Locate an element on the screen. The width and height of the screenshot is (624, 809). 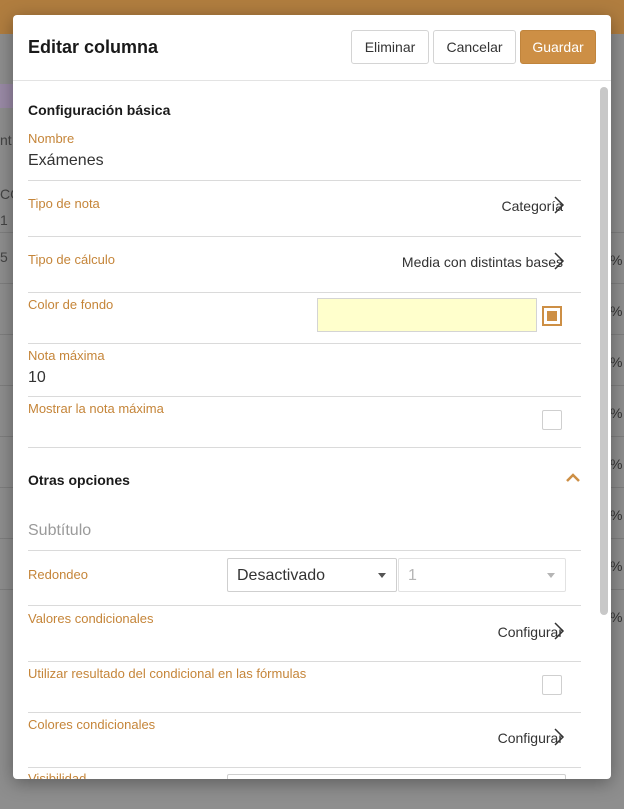
bg-left-fragment: 5 is located at coordinates (4, 257).